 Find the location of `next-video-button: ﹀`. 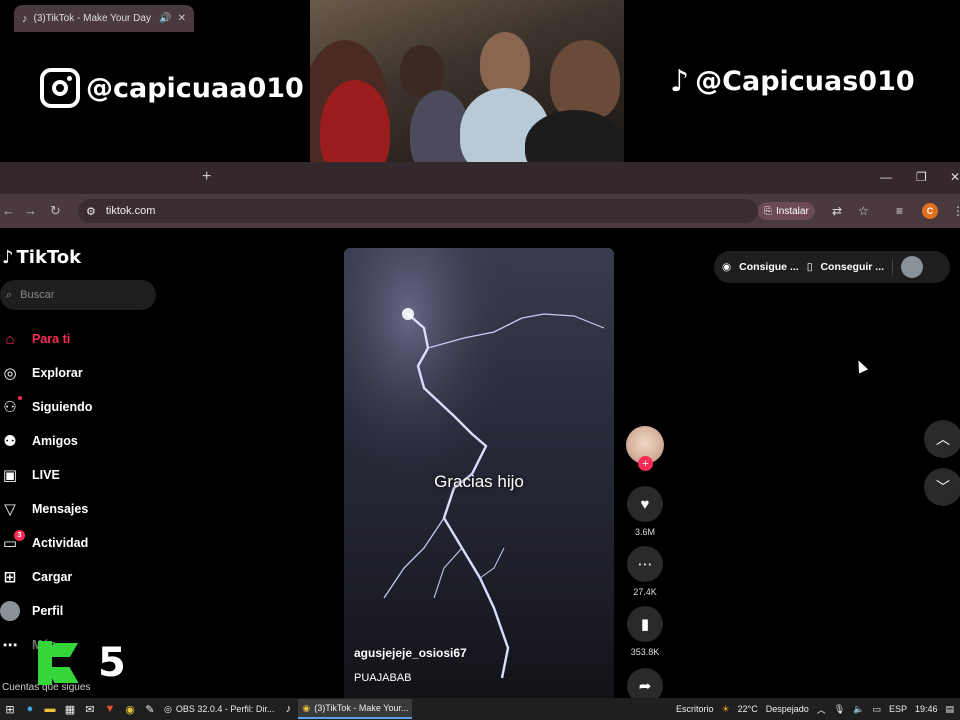

next-video-button: ﹀ is located at coordinates (942, 487).